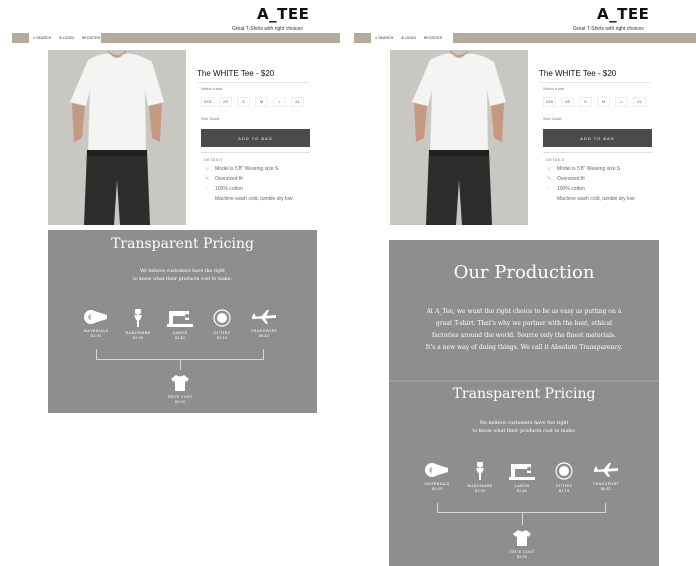 The height and width of the screenshot is (566, 696). I want to click on section-divider, so click(524, 381).